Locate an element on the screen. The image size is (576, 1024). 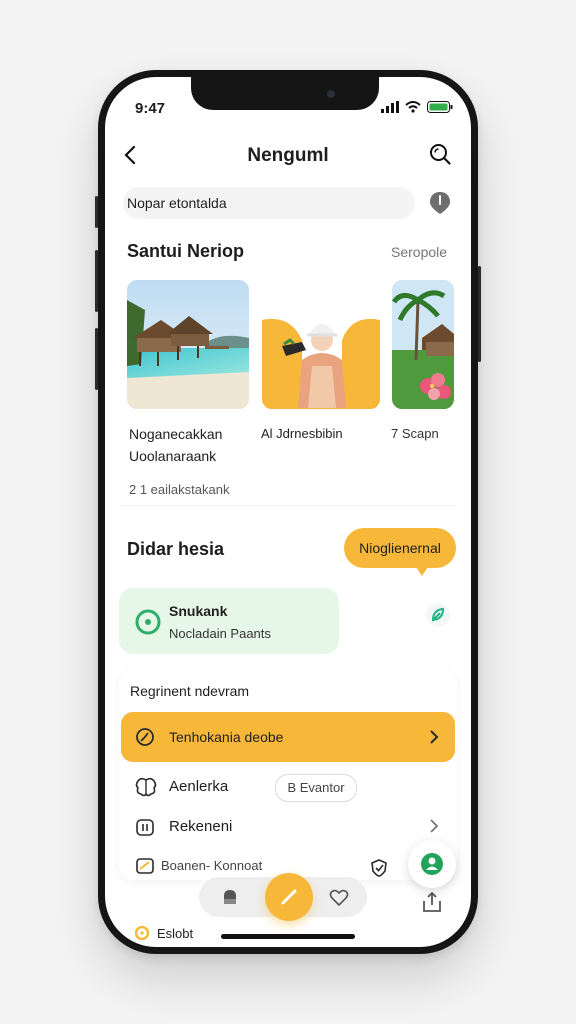
card-image-garden is located at coordinates (423, 344).